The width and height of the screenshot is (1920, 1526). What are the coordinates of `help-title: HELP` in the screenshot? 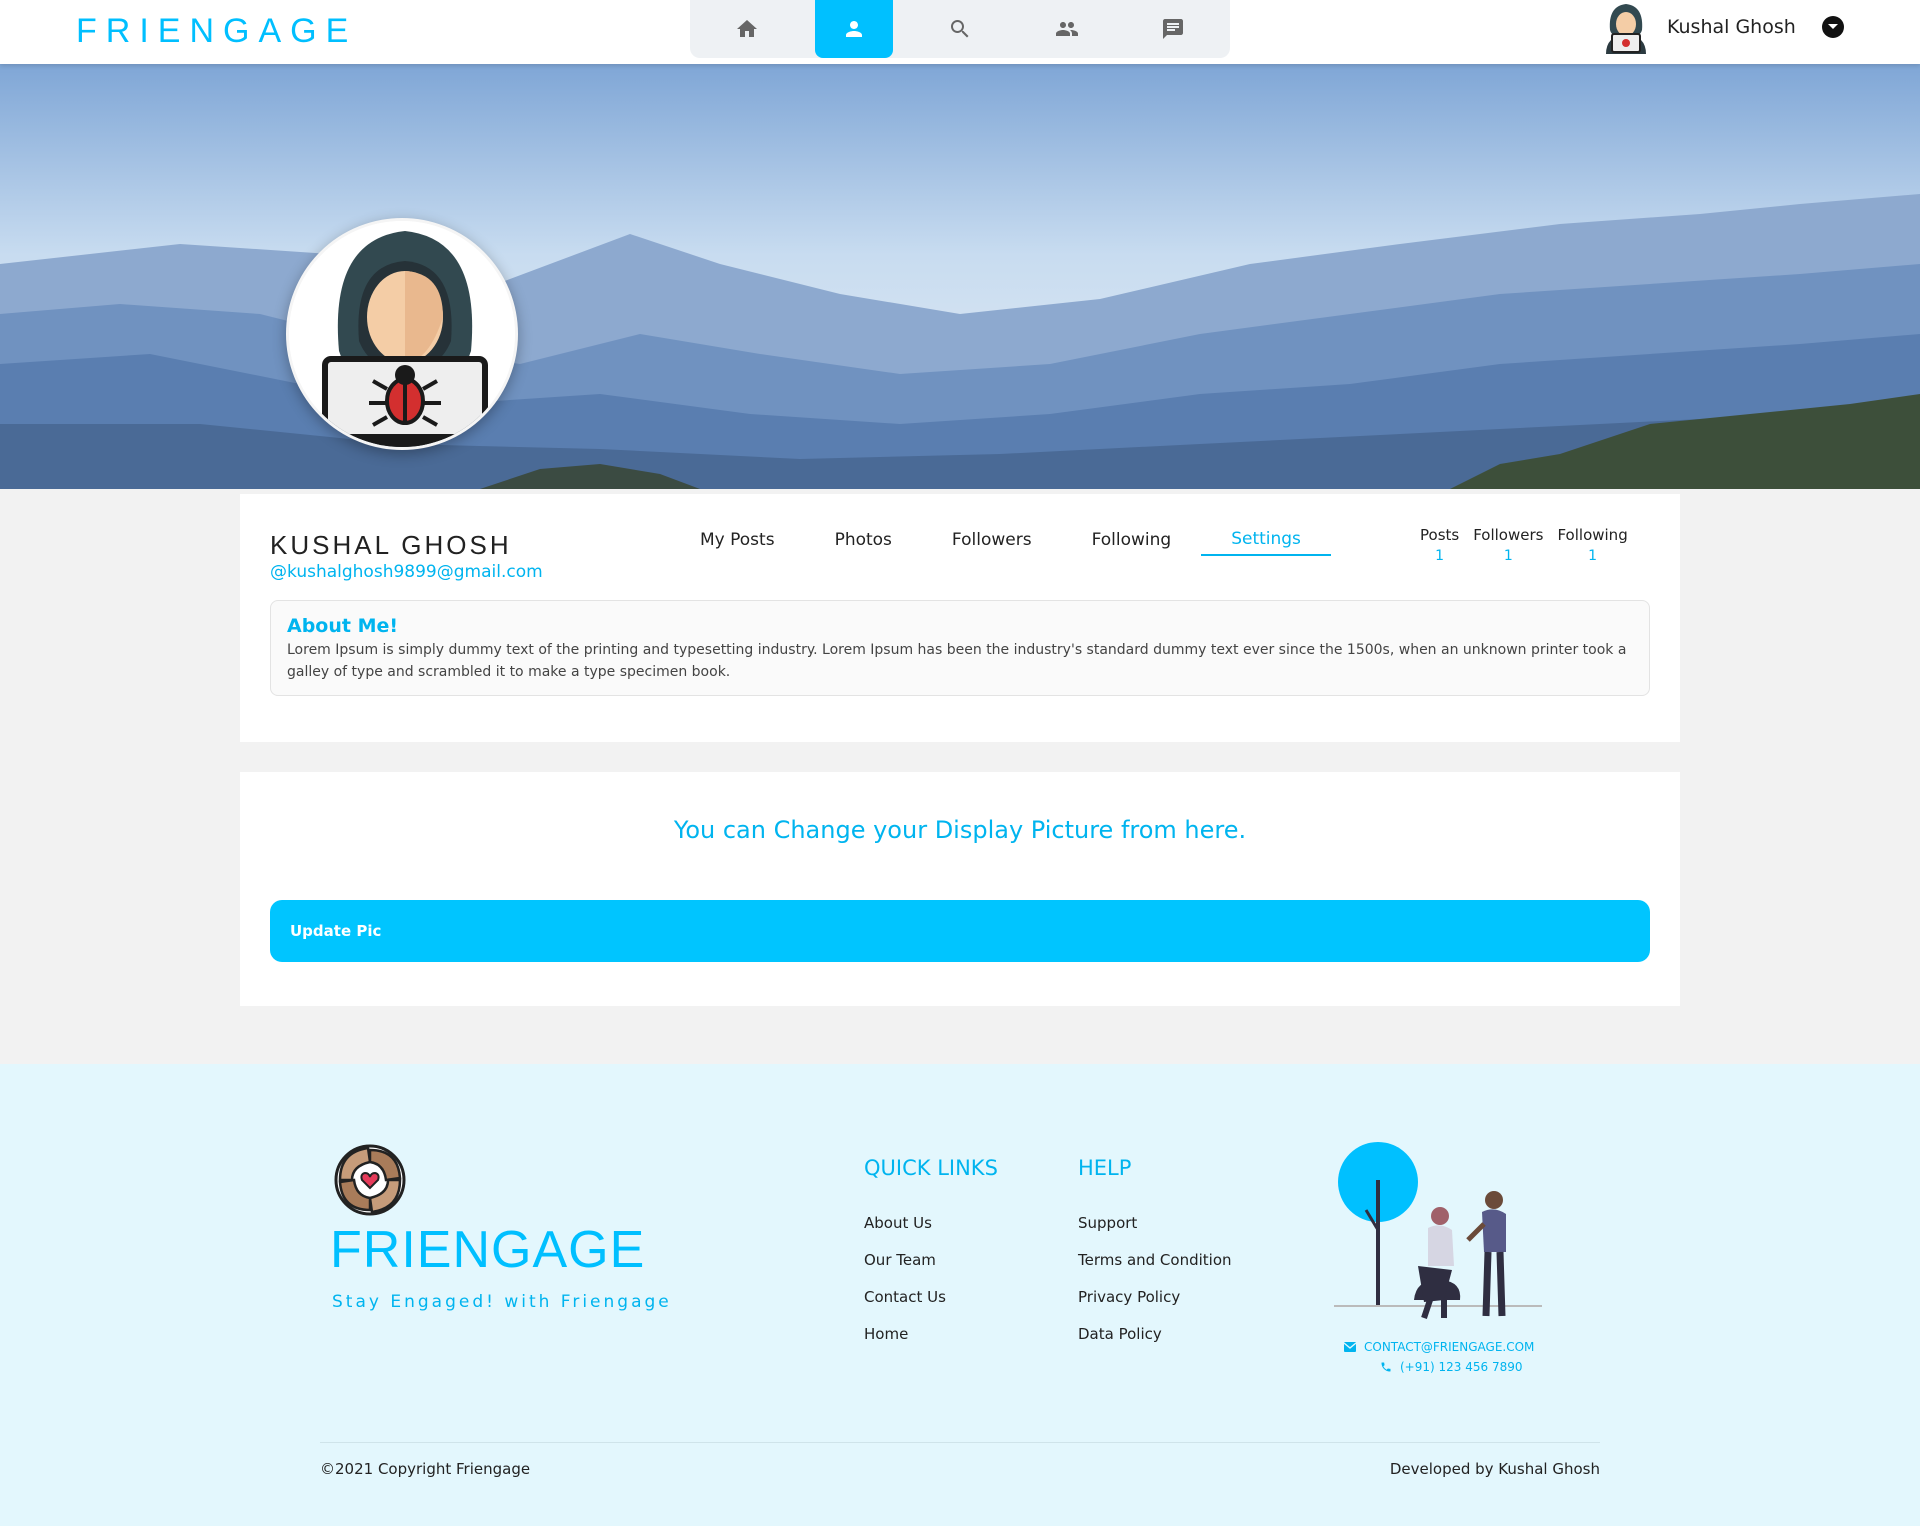 It's located at (1105, 1168).